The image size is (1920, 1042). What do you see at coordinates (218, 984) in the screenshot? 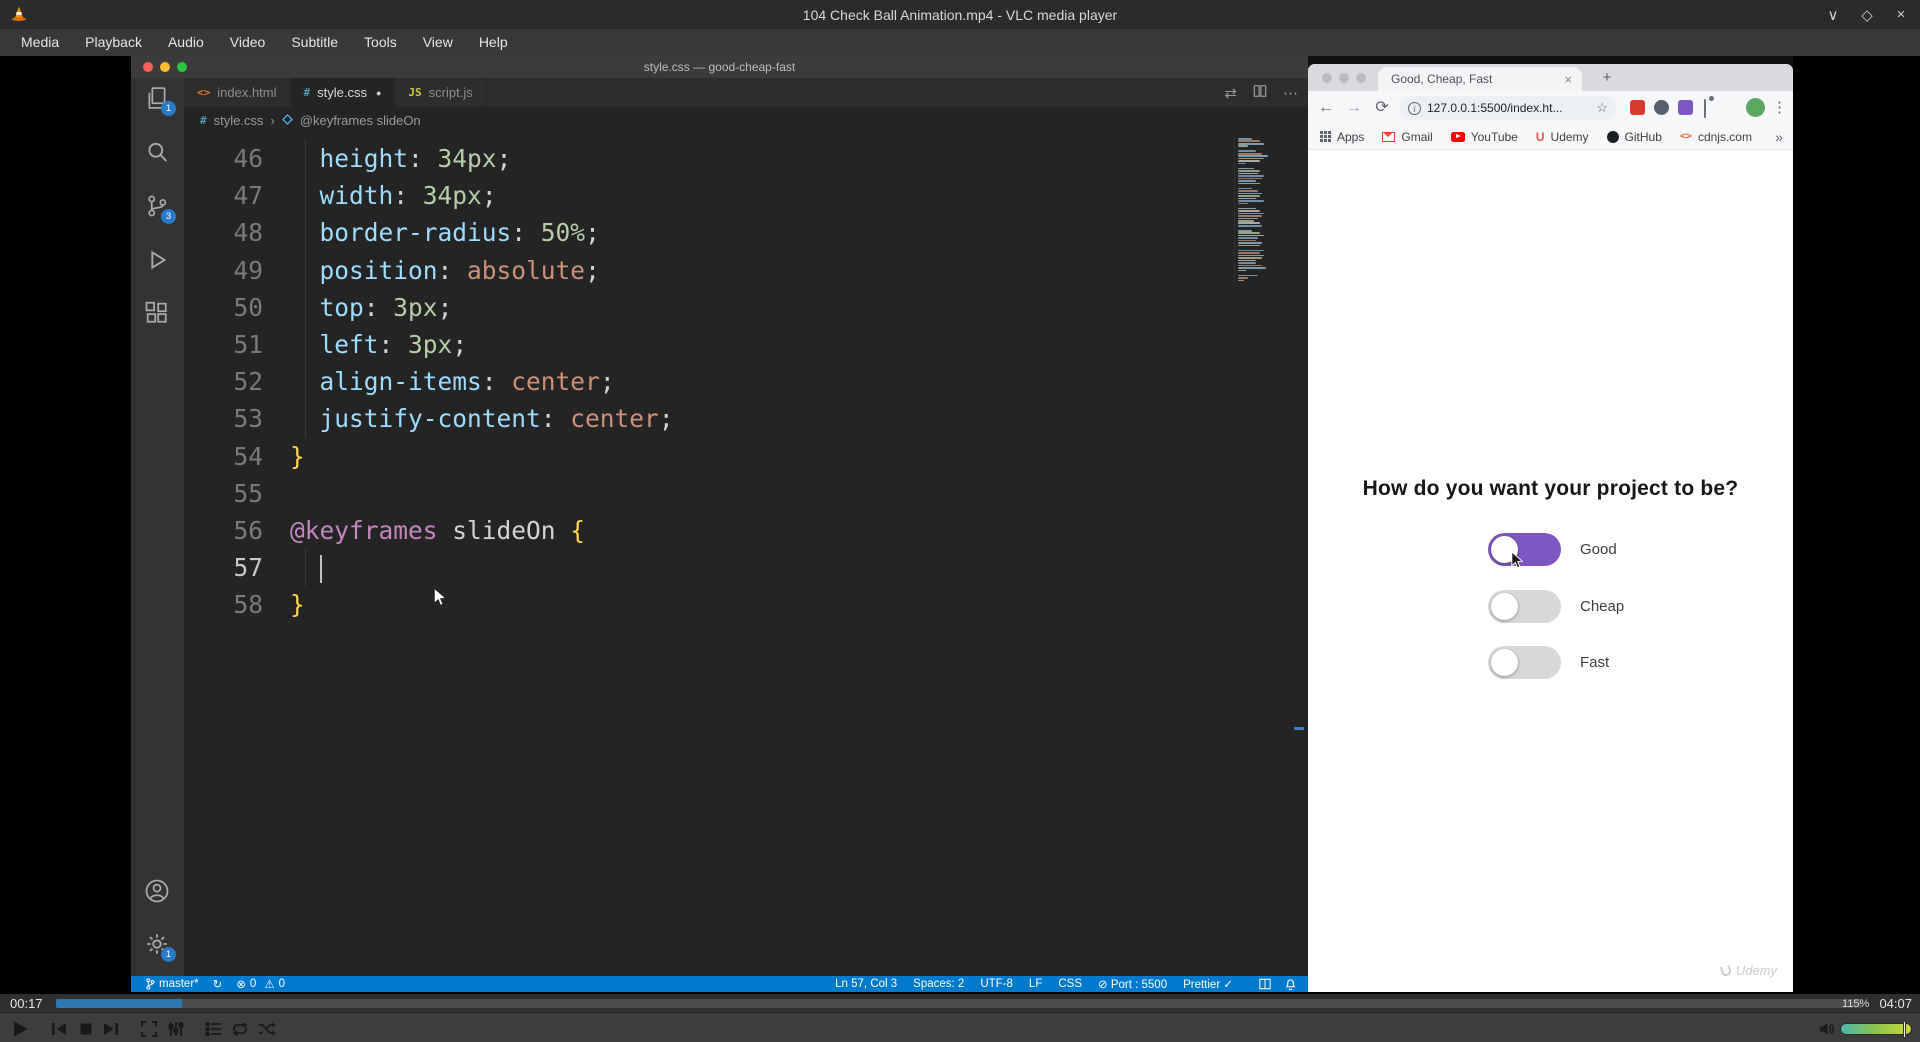
I see `sync-icon: ↻` at bounding box center [218, 984].